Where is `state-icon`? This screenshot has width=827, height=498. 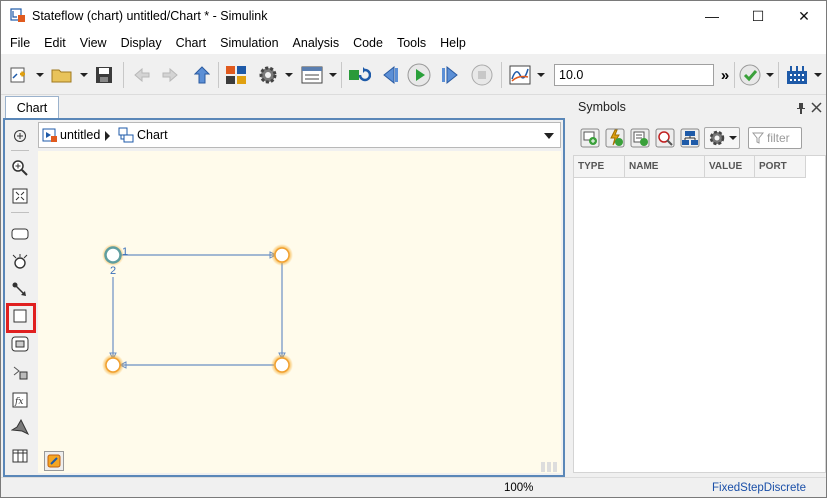
state-icon is located at coordinates (20, 234).